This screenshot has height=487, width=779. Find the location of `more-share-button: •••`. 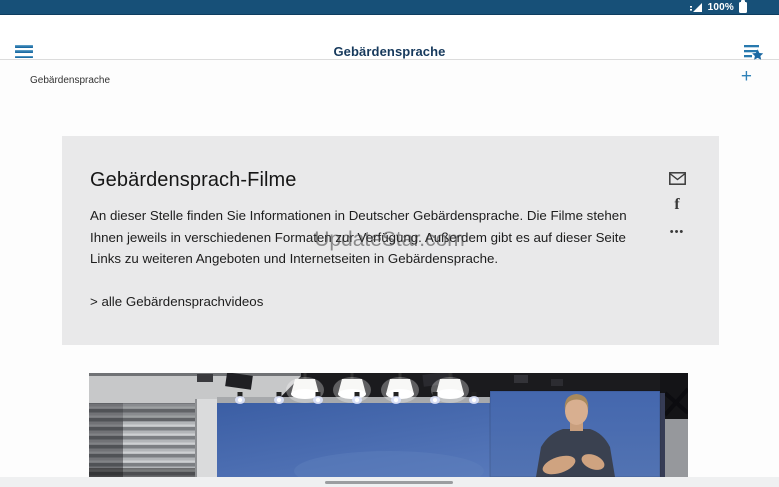

more-share-button: ••• is located at coordinates (677, 232).